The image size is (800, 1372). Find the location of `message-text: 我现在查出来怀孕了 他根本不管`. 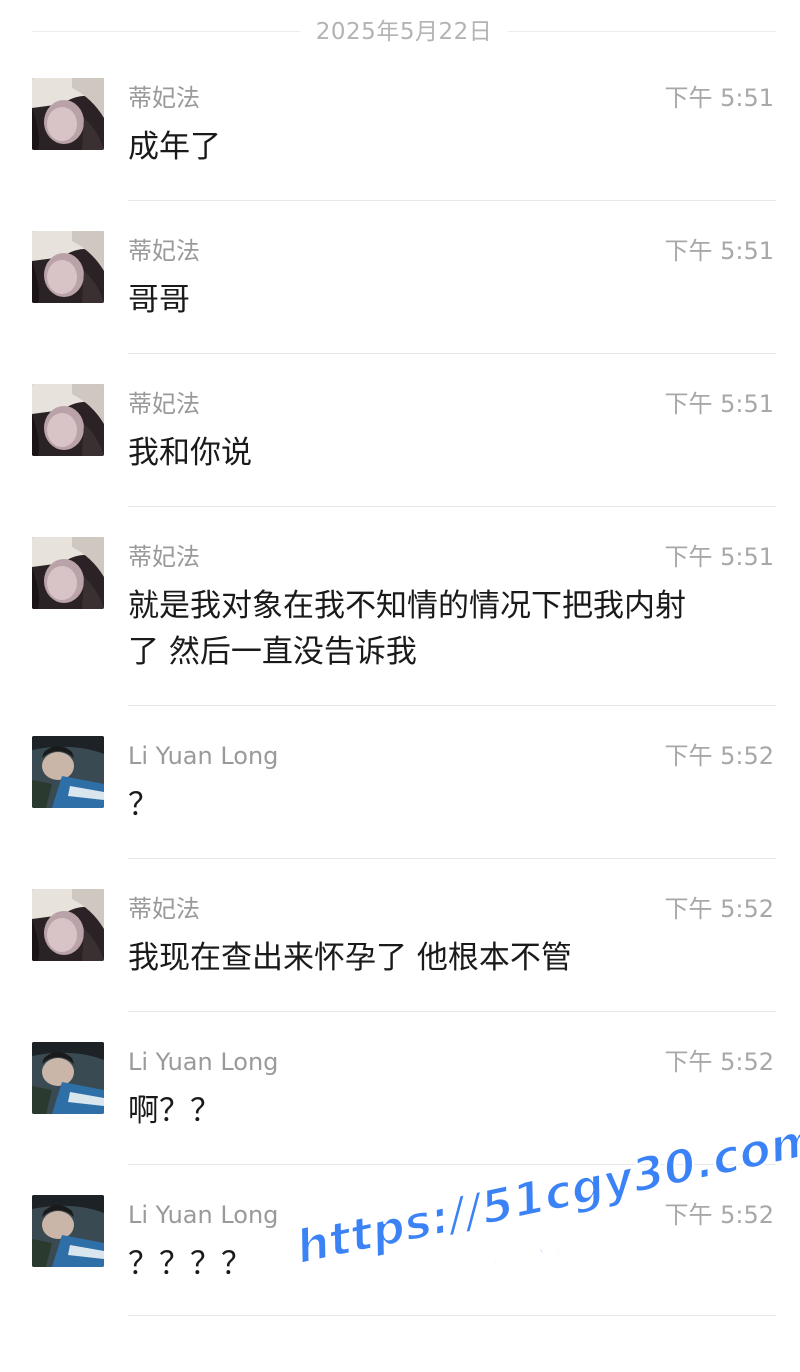

message-text: 我现在查出来怀孕了 他根本不管 is located at coordinates (350, 958).